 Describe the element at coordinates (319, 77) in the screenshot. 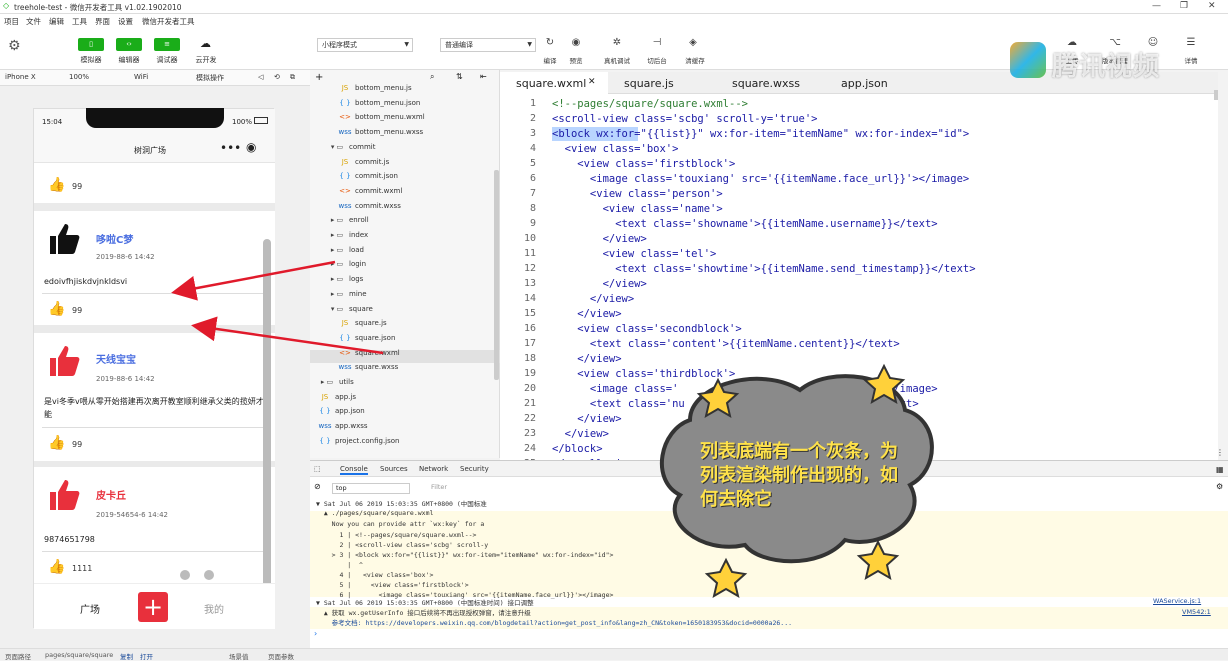

I see `add-icon: +` at that location.